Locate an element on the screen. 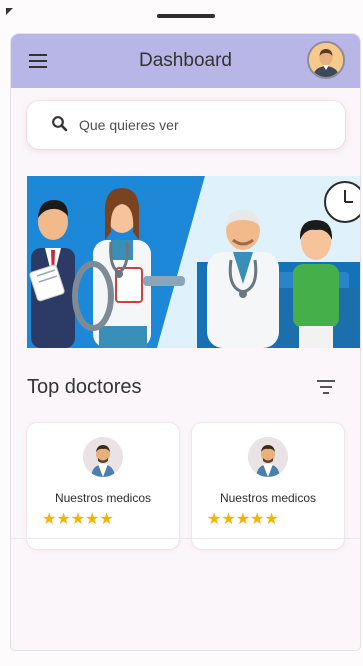  user-avatar is located at coordinates (326, 60).